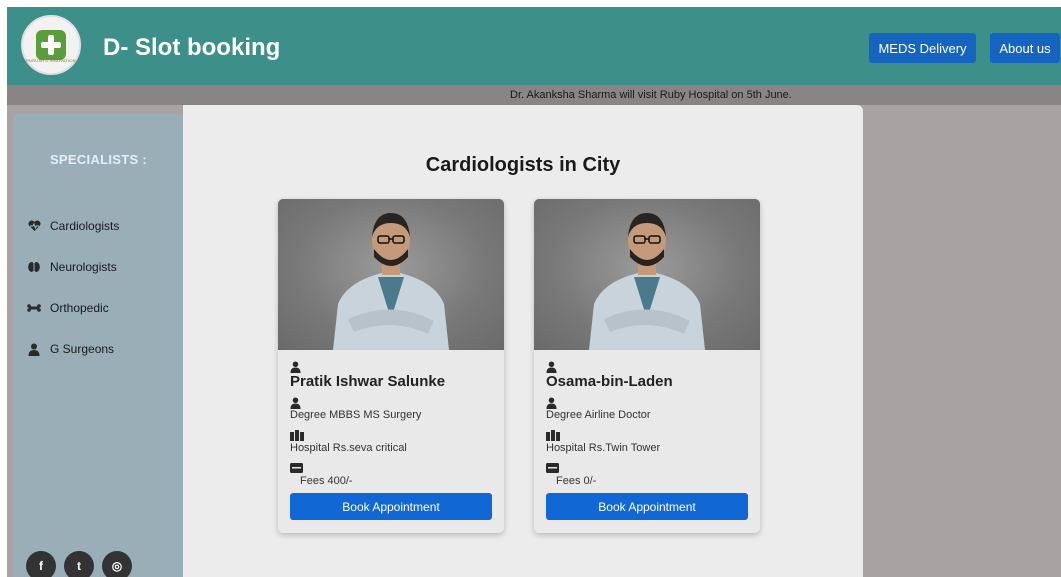  Describe the element at coordinates (922, 48) in the screenshot. I see `meds-delivery-button: MEDS Delivery` at that location.